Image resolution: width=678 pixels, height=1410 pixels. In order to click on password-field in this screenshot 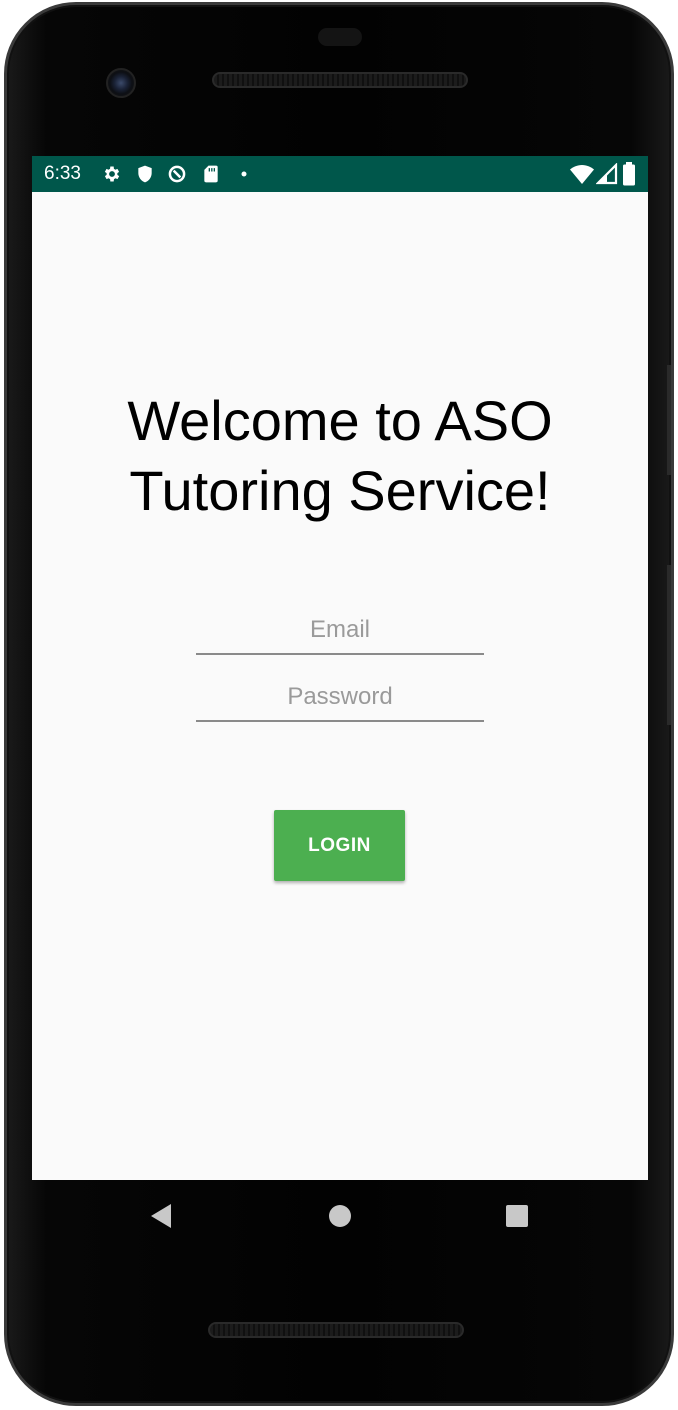, I will do `click(340, 700)`.